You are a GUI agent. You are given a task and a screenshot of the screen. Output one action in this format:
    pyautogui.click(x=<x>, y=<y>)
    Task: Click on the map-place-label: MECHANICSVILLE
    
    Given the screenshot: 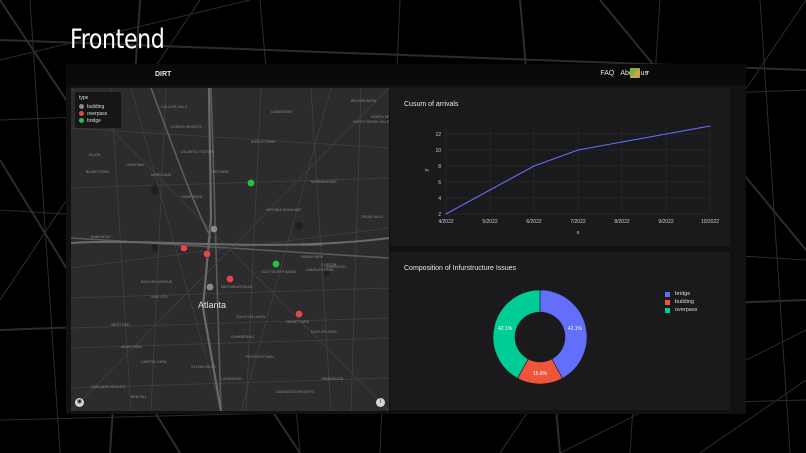 What is the action you would take?
    pyautogui.click(x=237, y=287)
    